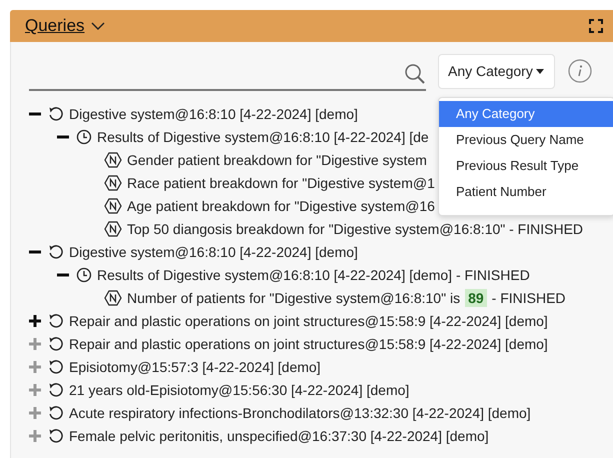 Image resolution: width=613 pixels, height=458 pixels. Describe the element at coordinates (596, 26) in the screenshot. I see `fullscreen-icon` at that location.